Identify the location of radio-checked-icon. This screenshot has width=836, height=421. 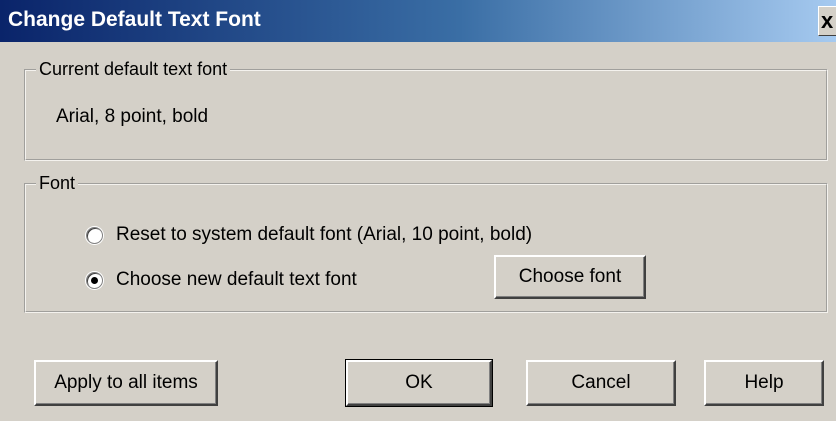
(94, 280).